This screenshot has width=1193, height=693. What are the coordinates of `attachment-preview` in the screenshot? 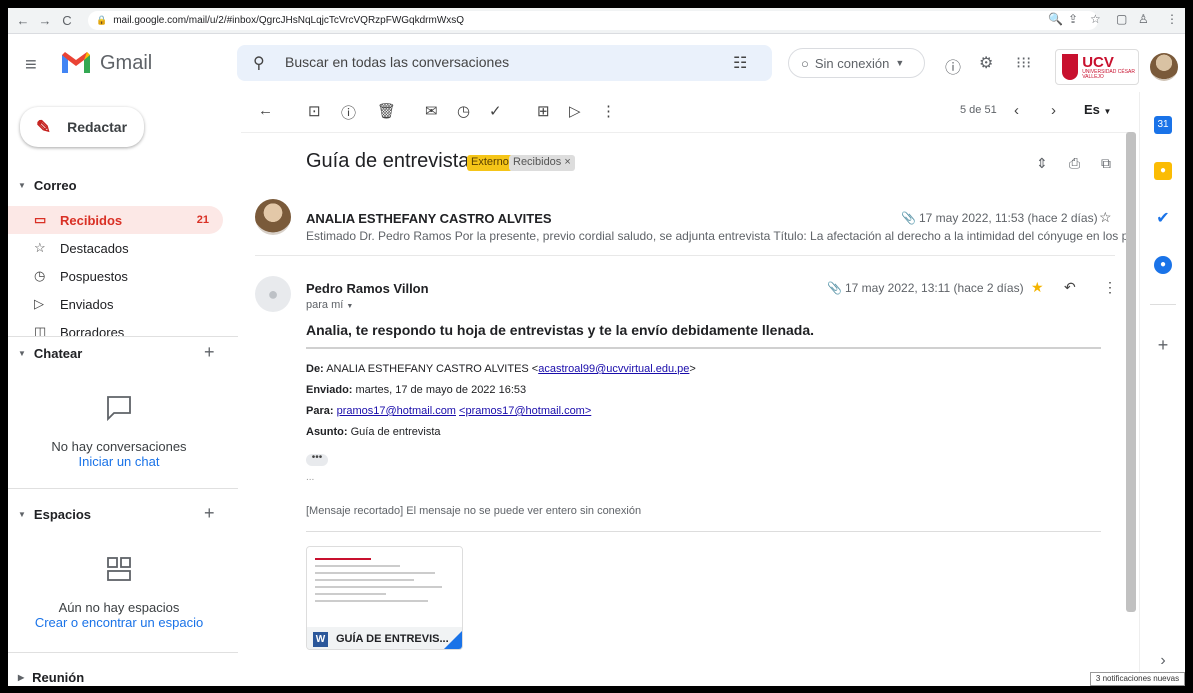 It's located at (384, 587).